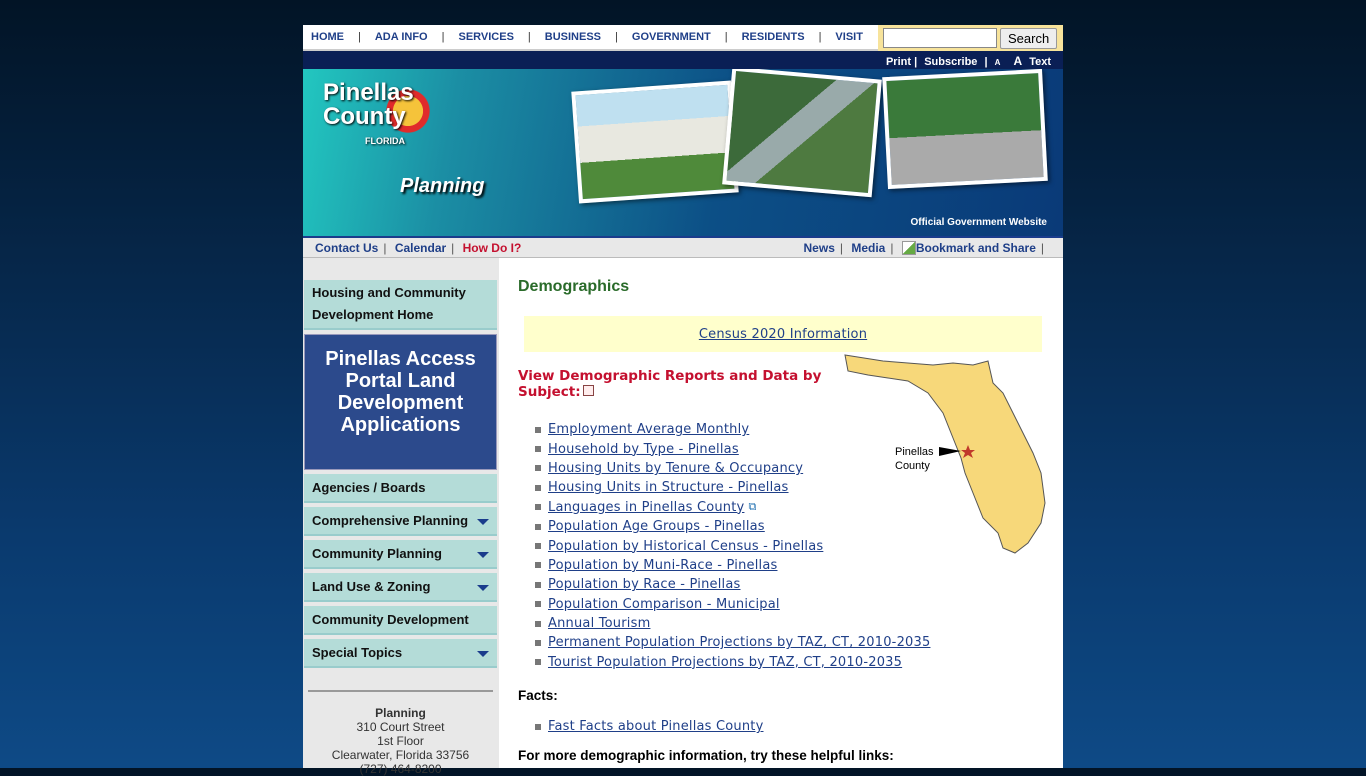  I want to click on nav-item-visit: VISIT, so click(849, 37).